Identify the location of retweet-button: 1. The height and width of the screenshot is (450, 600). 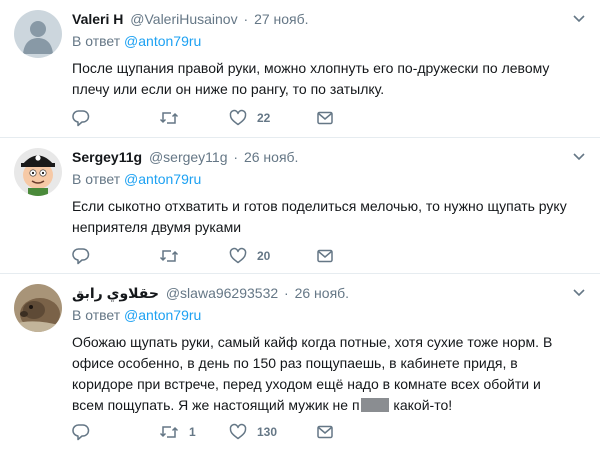
(194, 432).